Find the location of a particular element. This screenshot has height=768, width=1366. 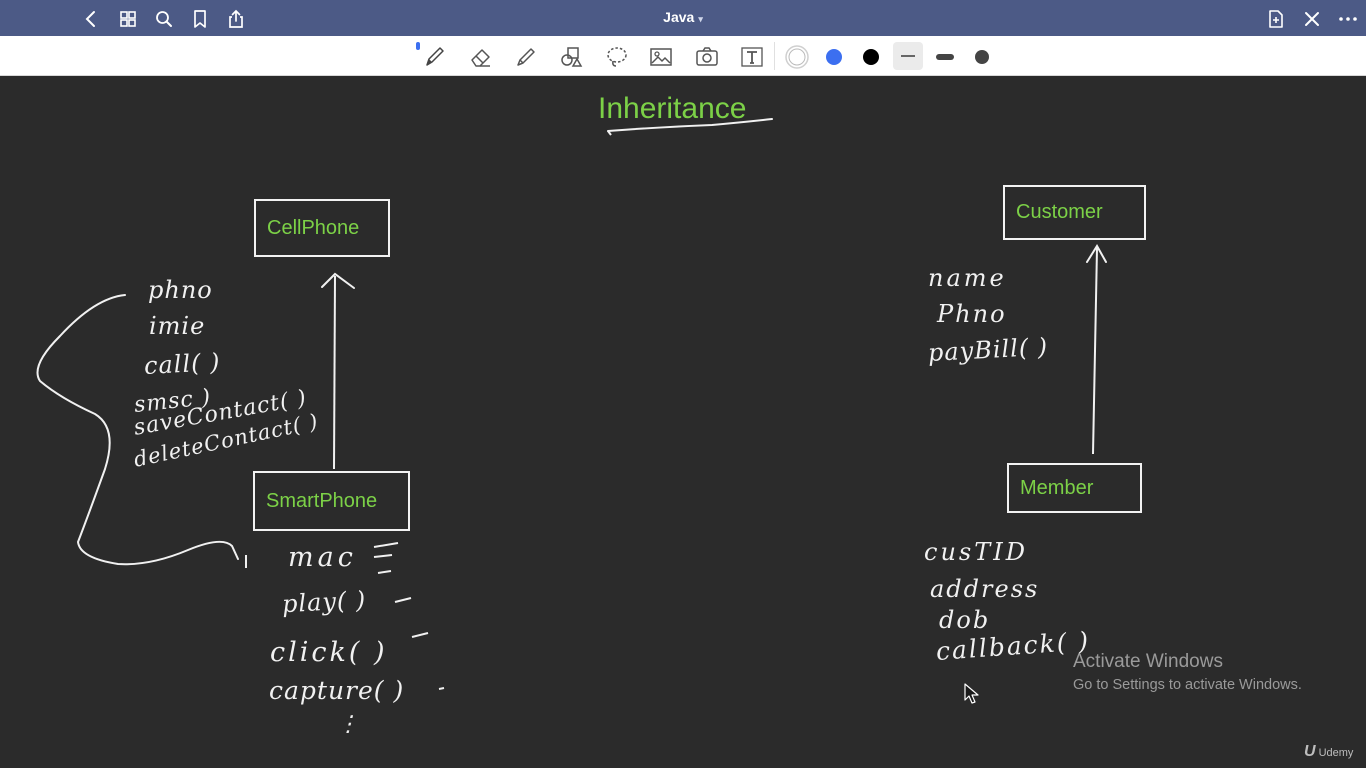

member-text: phno is located at coordinates (180, 290).